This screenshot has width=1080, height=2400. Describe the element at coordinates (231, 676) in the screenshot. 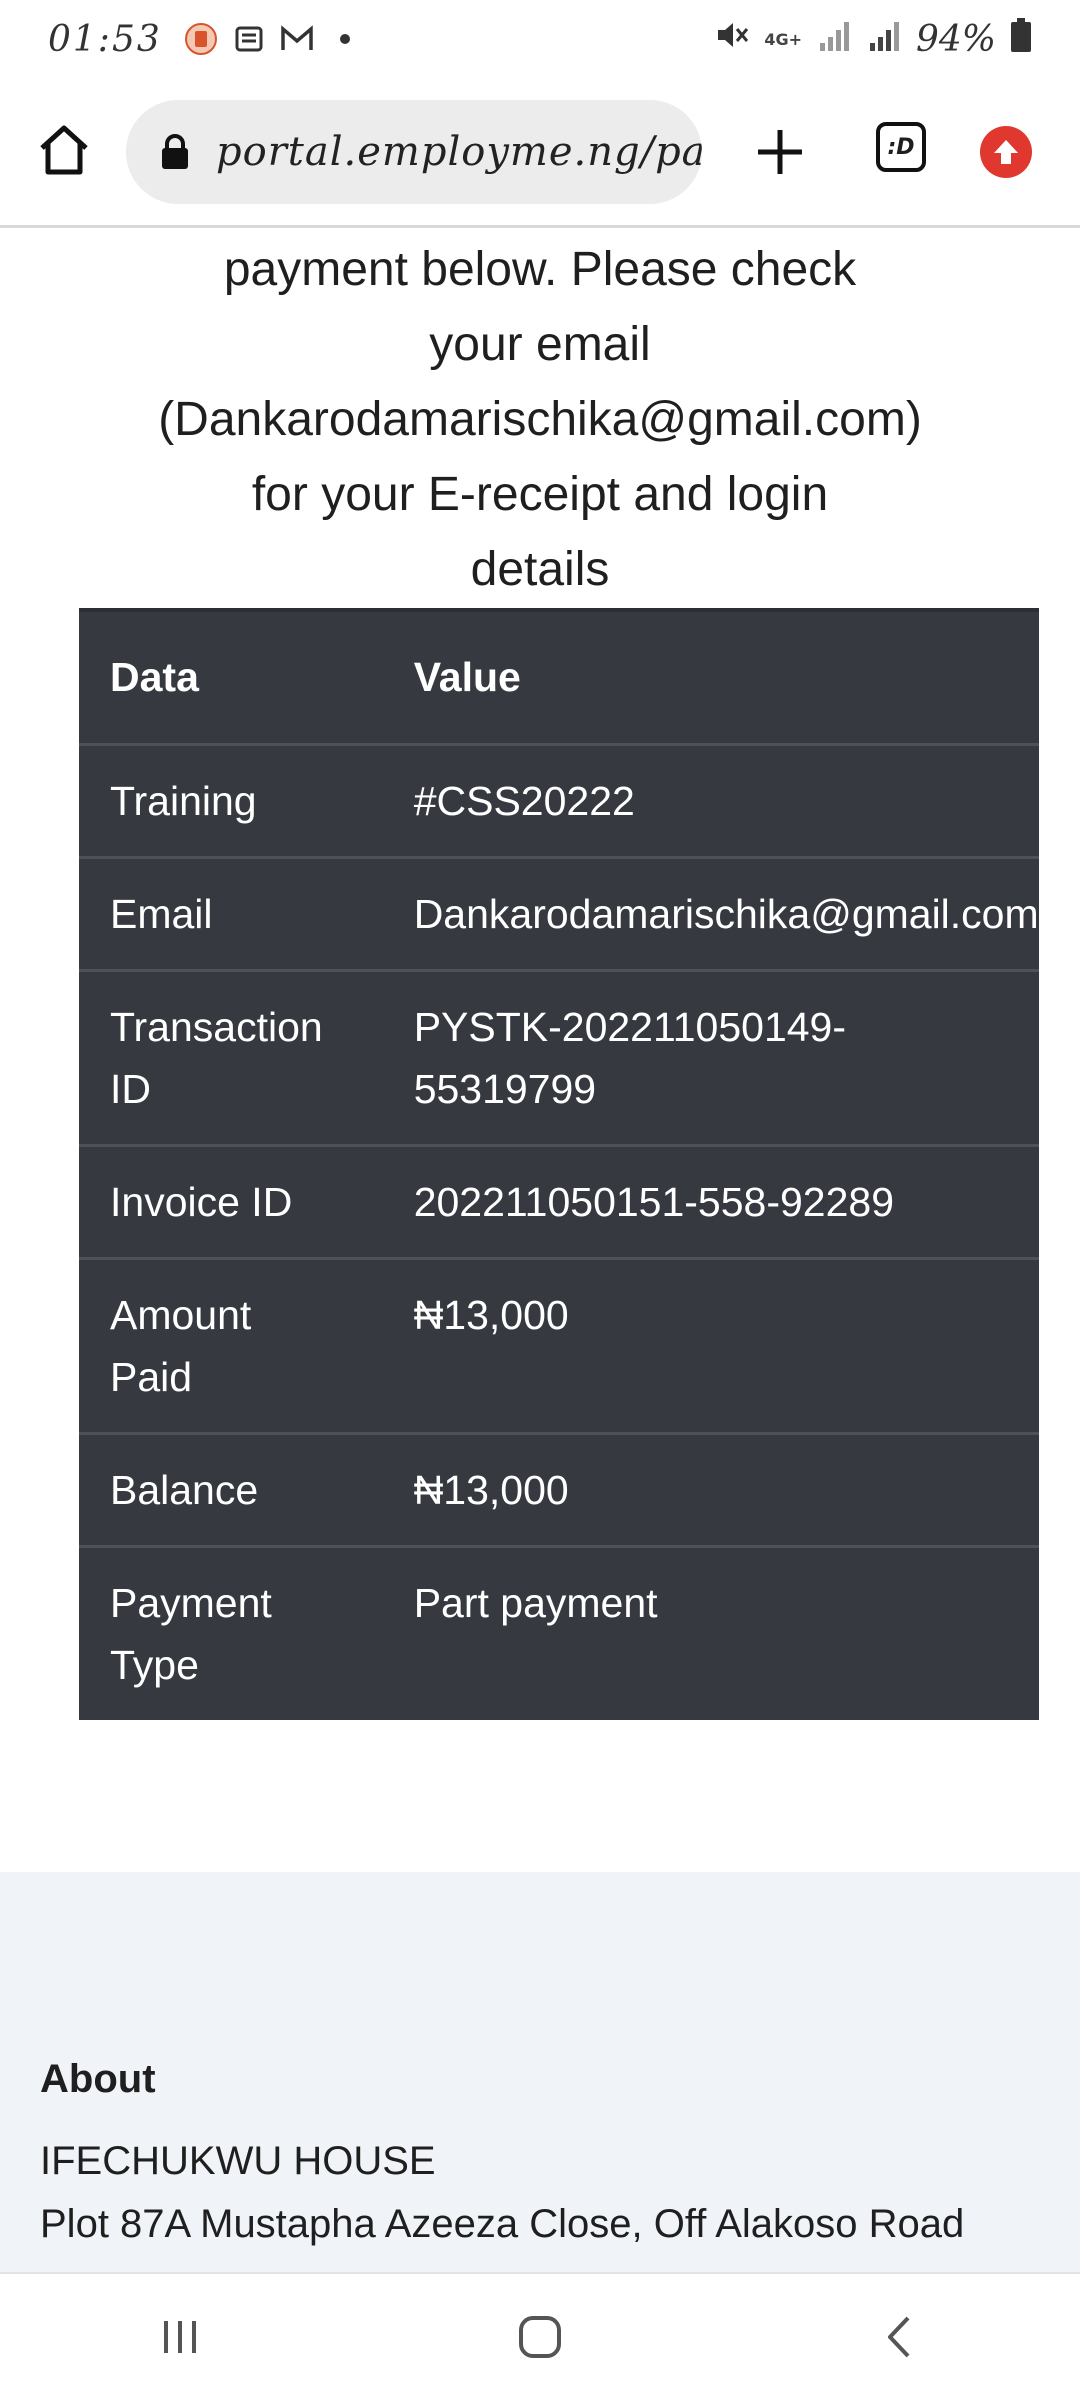

I see `column-header-data: Data` at that location.